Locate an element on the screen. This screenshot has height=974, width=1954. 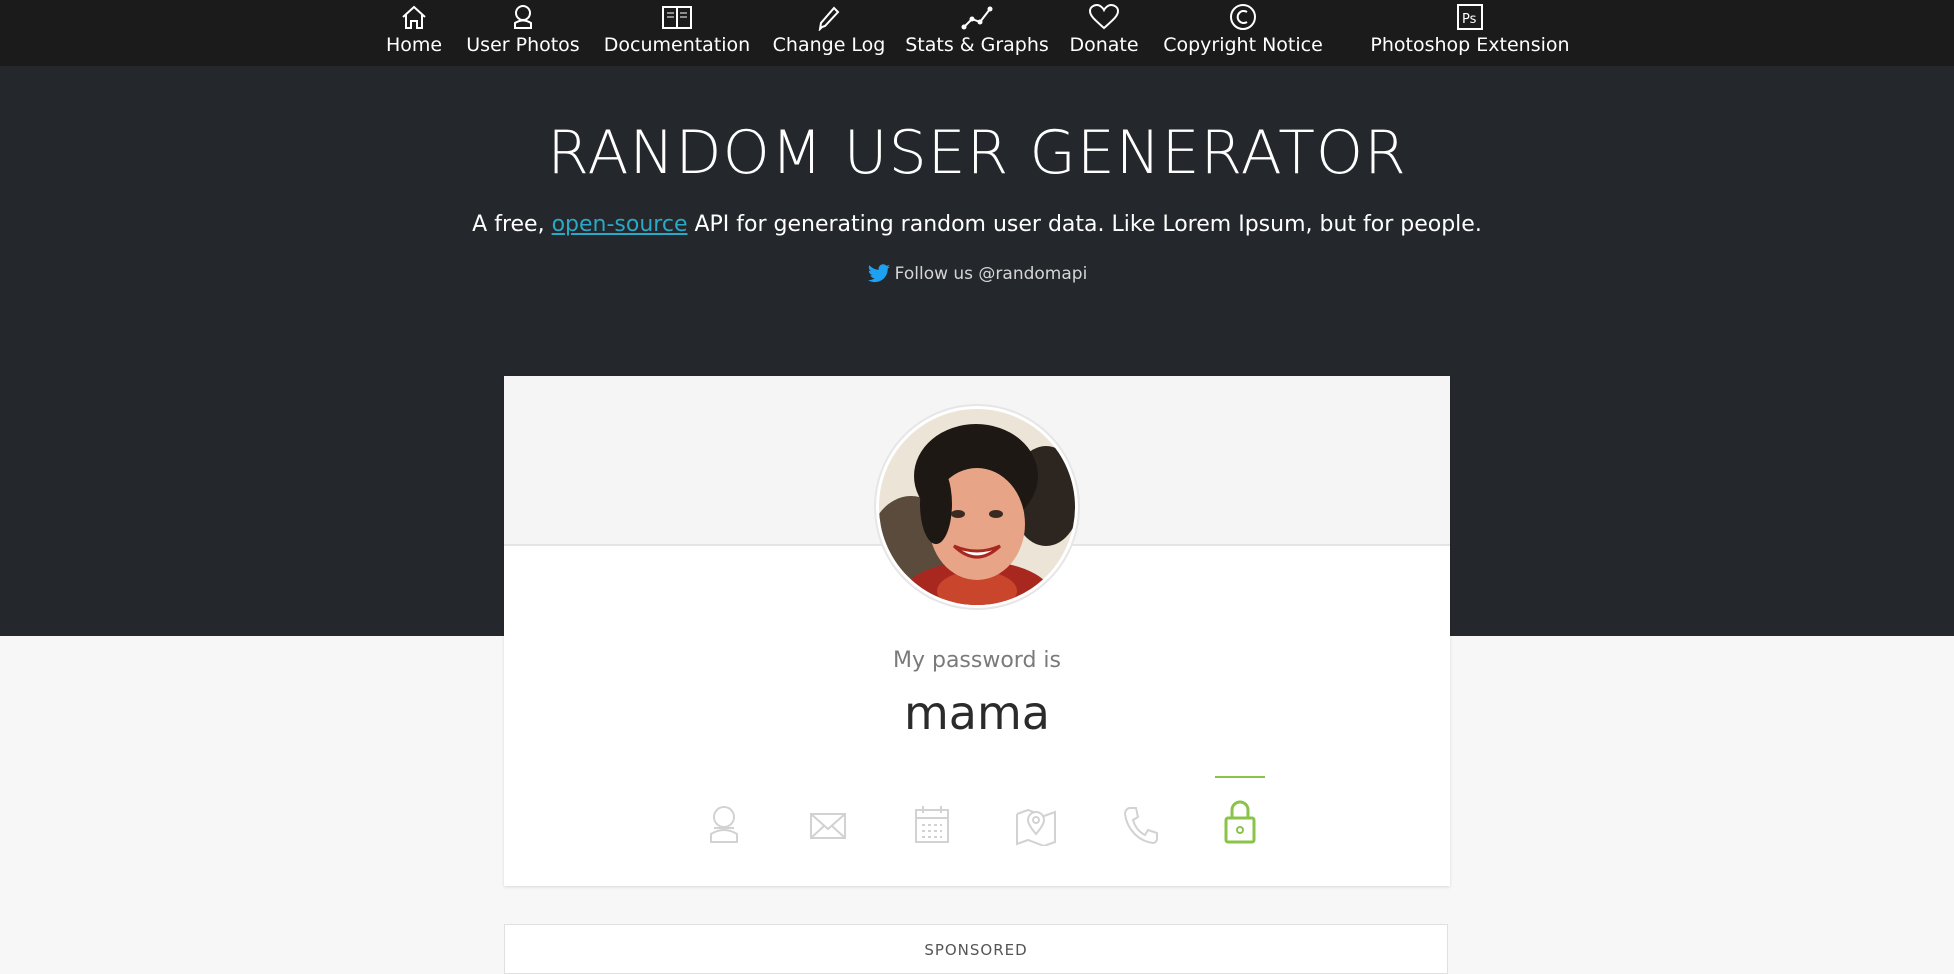
pencil-icon is located at coordinates (829, 18).